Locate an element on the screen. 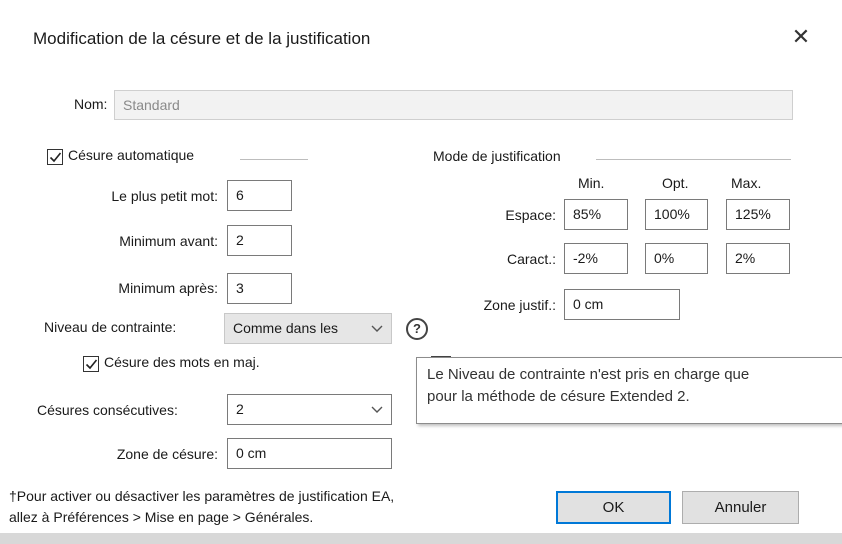 This screenshot has width=842, height=544. column-opt-header: Opt. is located at coordinates (675, 183).